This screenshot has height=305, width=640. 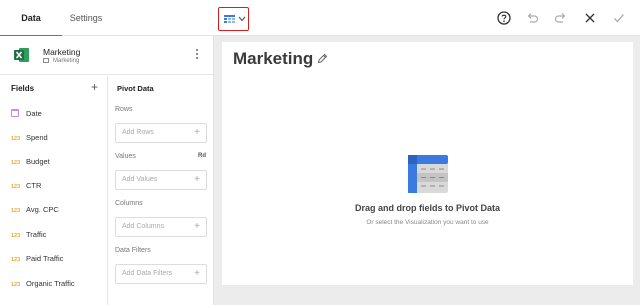 I want to click on add-field-button: +, so click(x=94, y=87).